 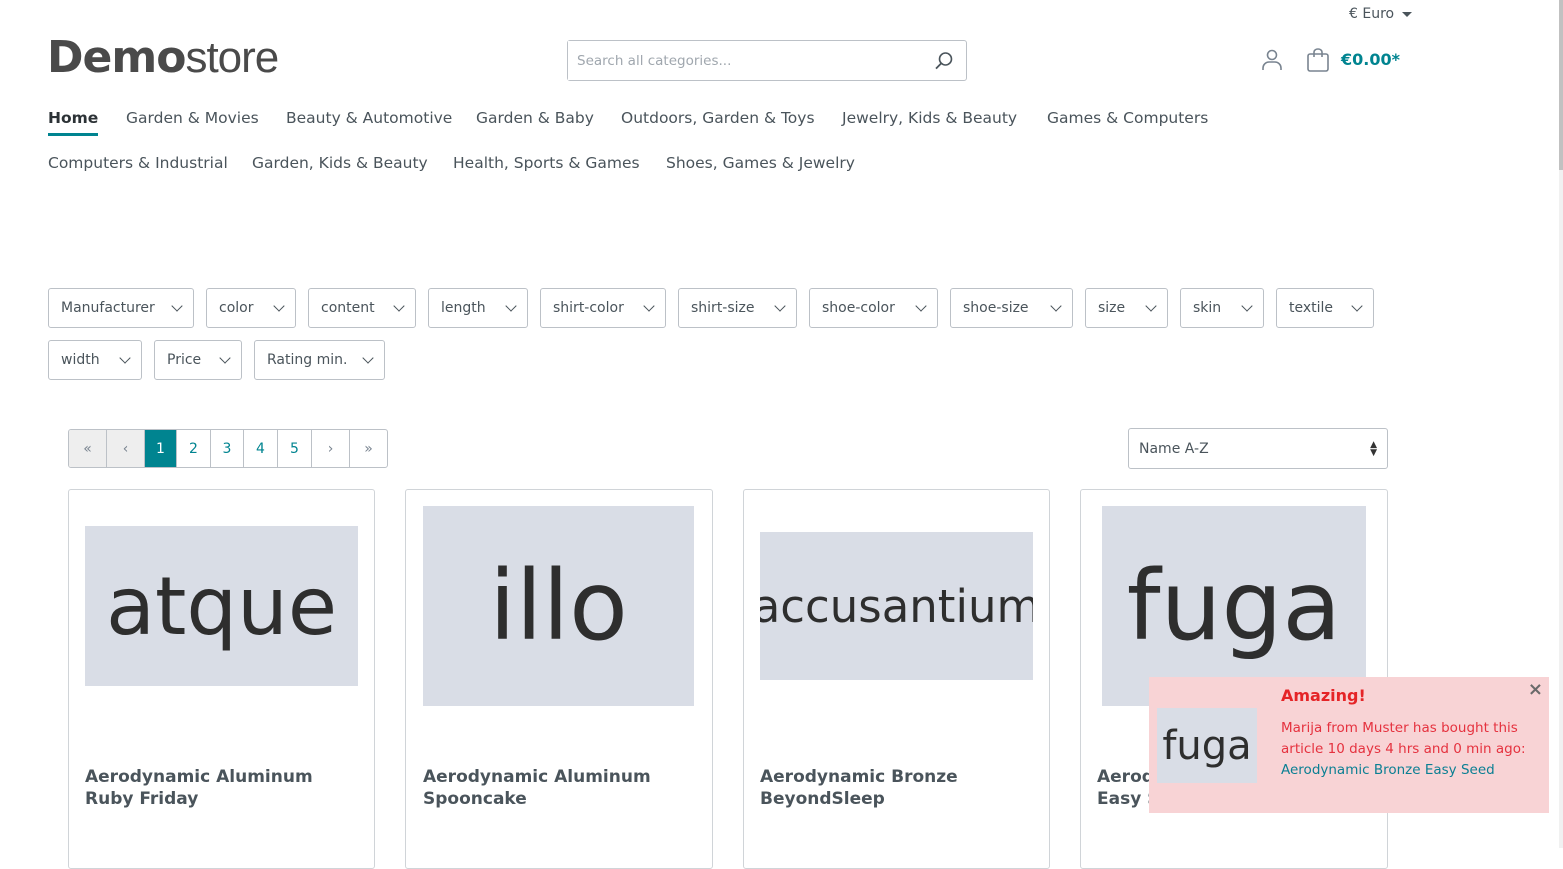 I want to click on search-box, so click(x=767, y=60).